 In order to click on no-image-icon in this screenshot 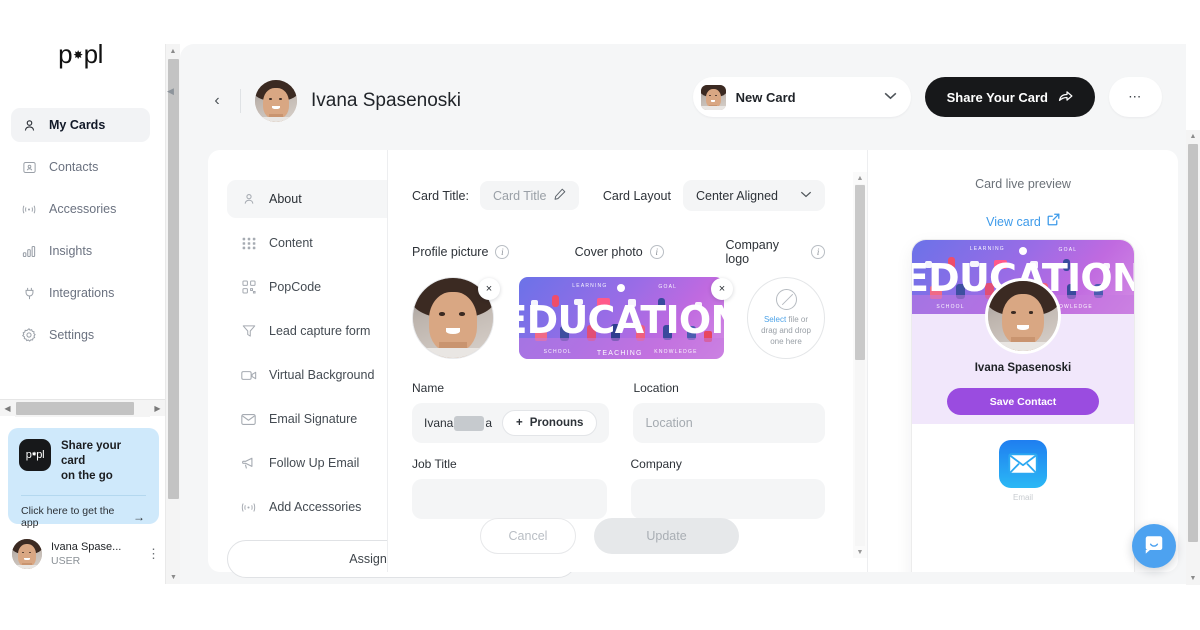, I will do `click(786, 299)`.